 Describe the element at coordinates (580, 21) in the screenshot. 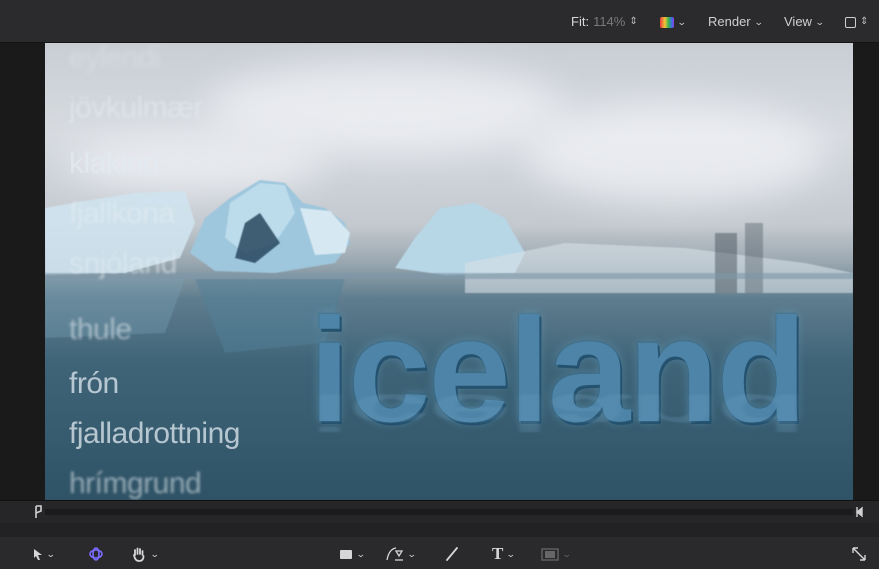

I see `fit-label: Fit:` at that location.